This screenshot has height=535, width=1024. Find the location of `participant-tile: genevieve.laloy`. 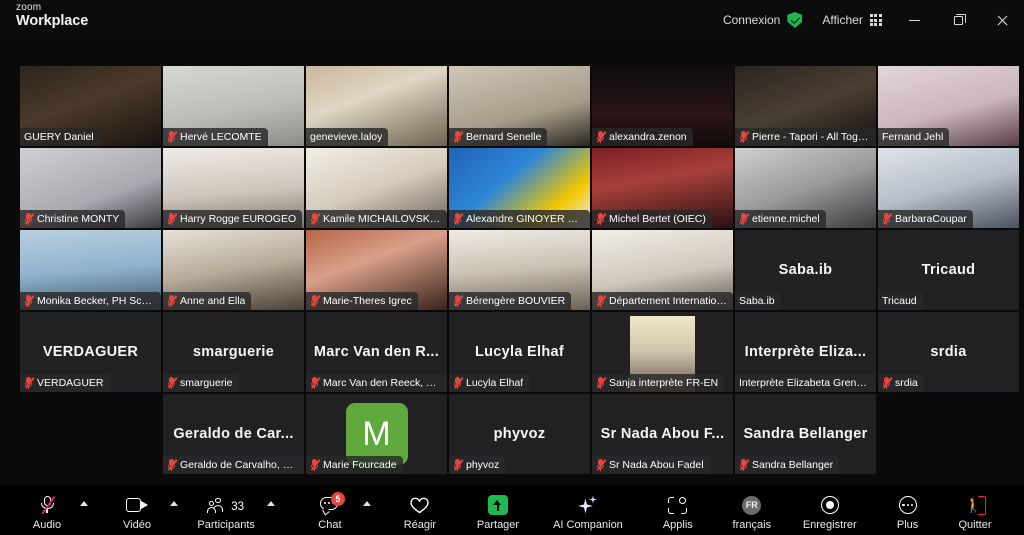

participant-tile: genevieve.laloy is located at coordinates (376, 106).